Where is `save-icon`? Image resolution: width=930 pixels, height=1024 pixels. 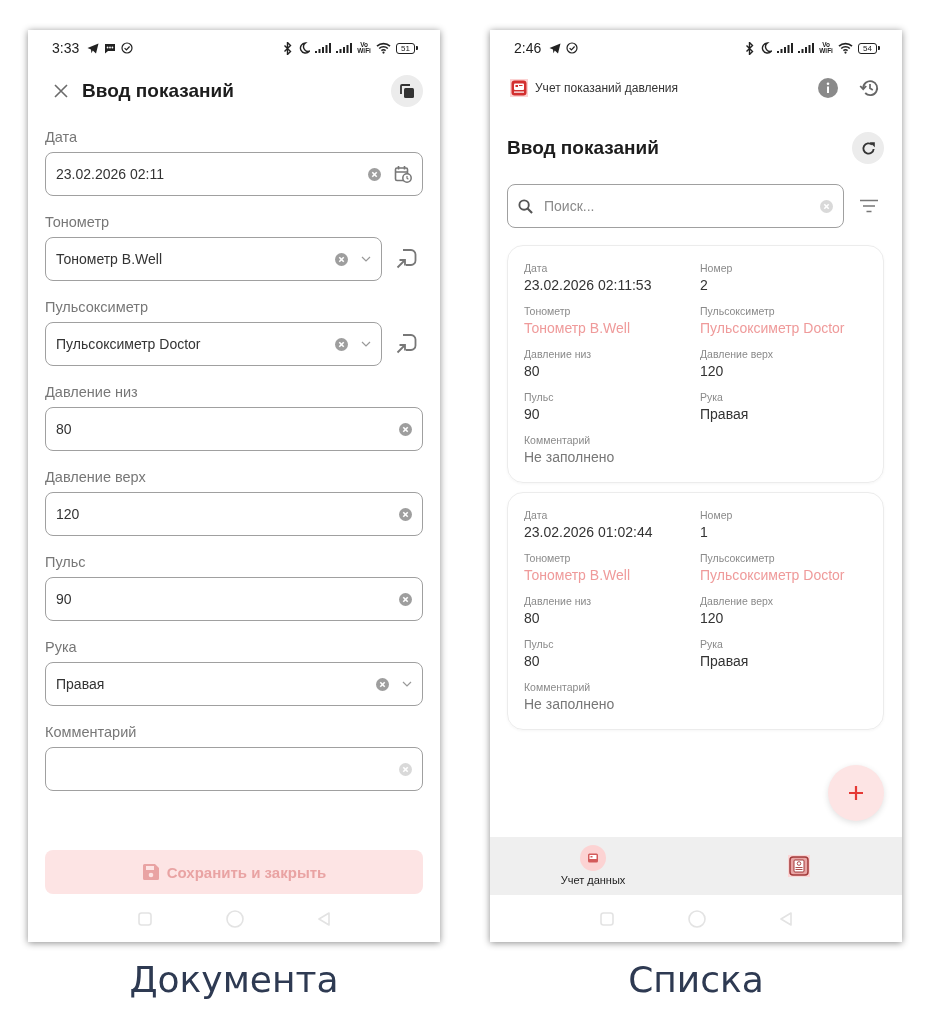 save-icon is located at coordinates (150, 872).